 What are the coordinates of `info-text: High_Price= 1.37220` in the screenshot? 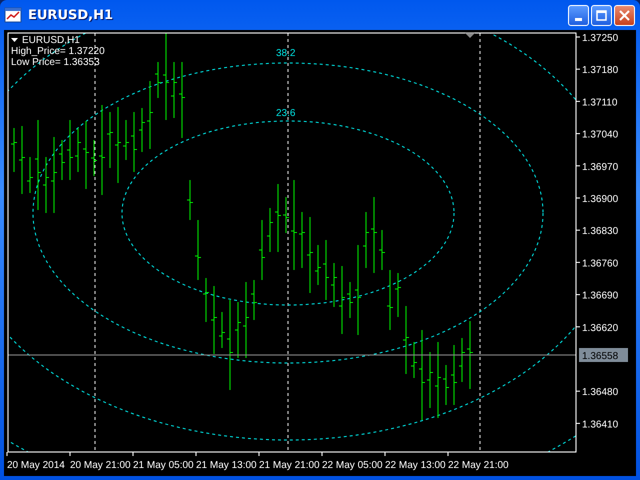 It's located at (58, 51).